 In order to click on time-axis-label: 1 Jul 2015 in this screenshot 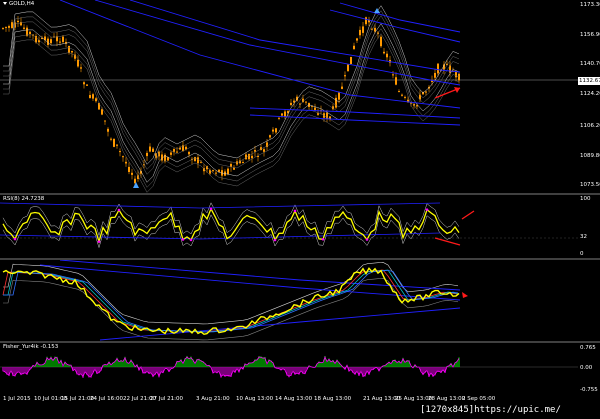, I will do `click(17, 399)`.